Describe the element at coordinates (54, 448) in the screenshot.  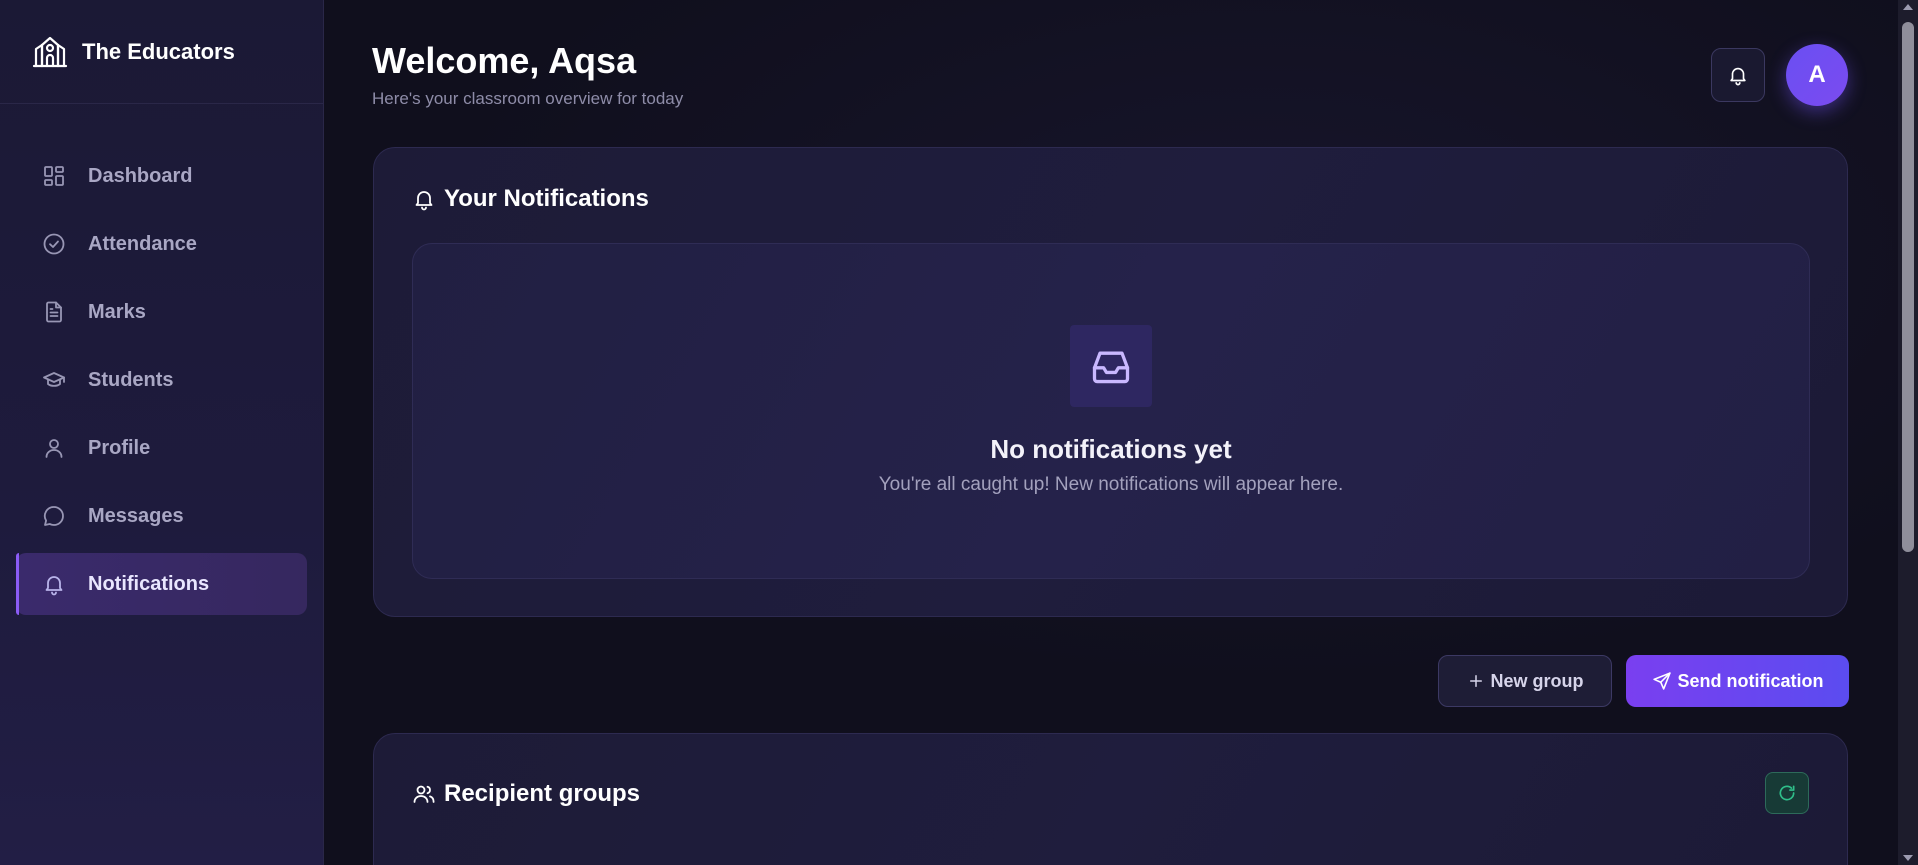
I see `user-icon` at that location.